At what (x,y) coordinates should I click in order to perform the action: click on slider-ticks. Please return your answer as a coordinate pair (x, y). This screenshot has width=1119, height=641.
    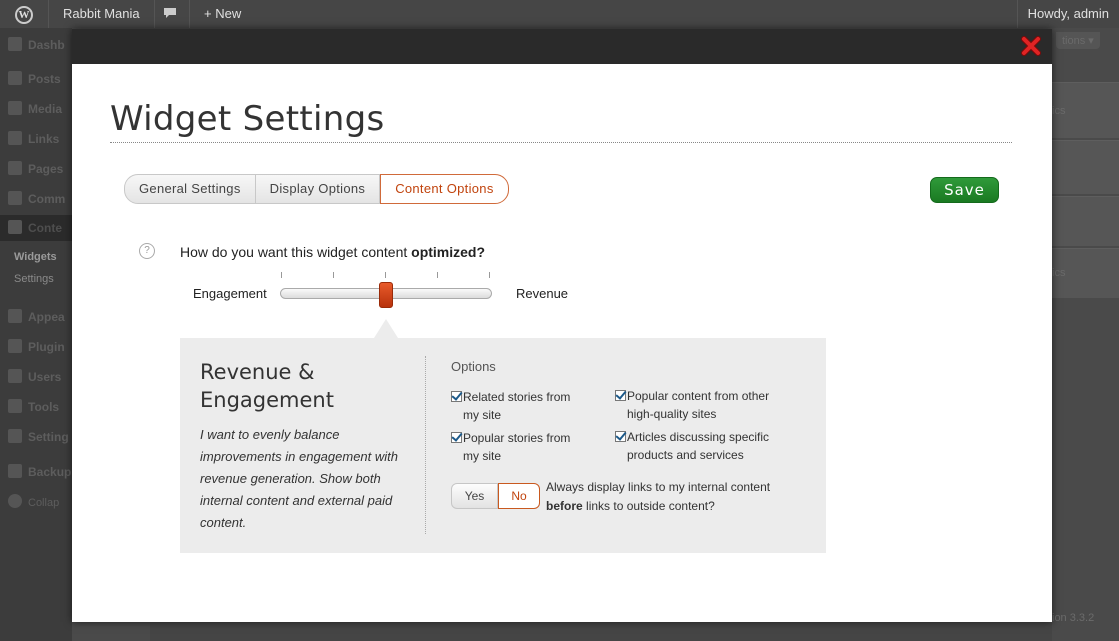
    Looking at the image, I should click on (386, 276).